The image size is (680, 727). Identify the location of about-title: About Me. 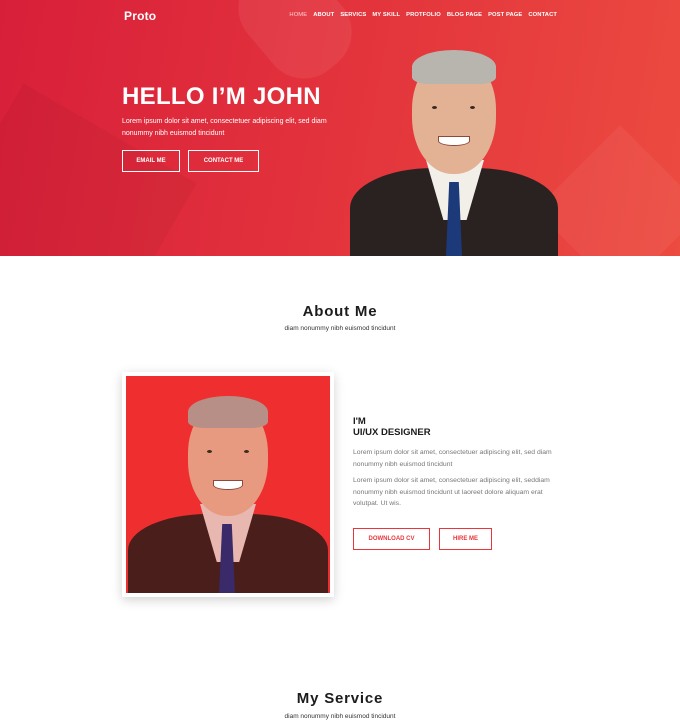
(340, 311).